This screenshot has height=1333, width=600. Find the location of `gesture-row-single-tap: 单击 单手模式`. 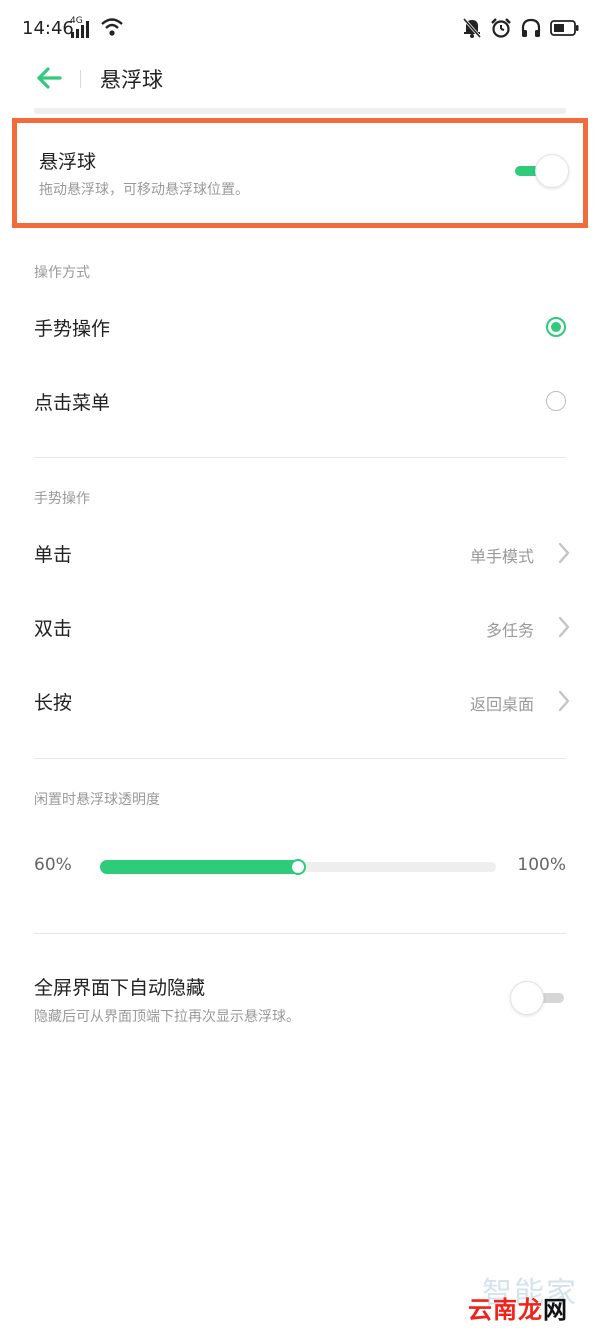

gesture-row-single-tap: 单击 单手模式 is located at coordinates (300, 554).